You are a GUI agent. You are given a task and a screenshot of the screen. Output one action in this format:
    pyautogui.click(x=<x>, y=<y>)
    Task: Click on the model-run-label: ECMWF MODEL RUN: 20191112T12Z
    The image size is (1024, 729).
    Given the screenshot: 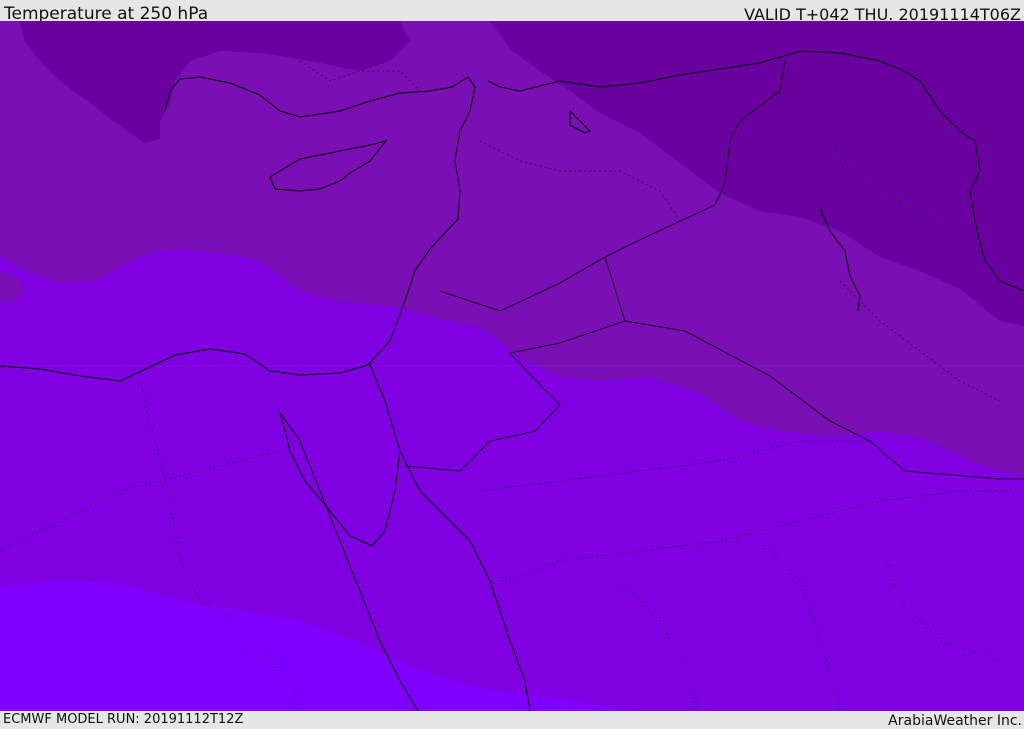 What is the action you would take?
    pyautogui.click(x=123, y=719)
    